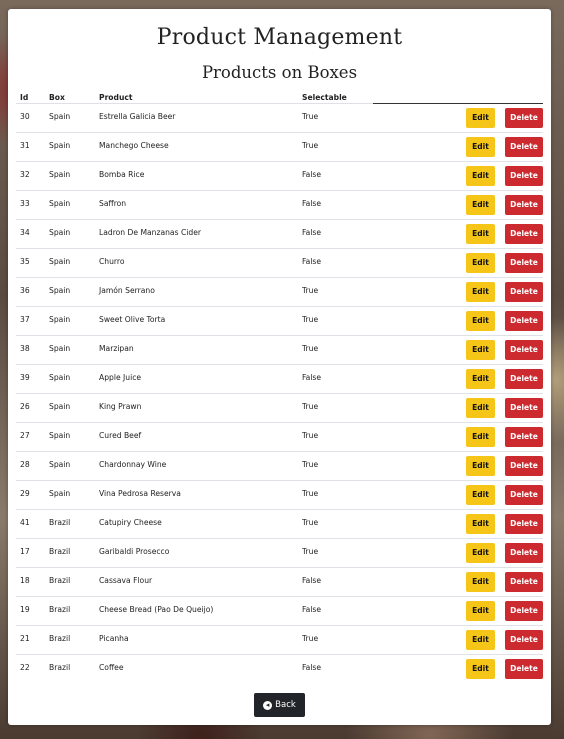 Image resolution: width=564 pixels, height=739 pixels. Describe the element at coordinates (25, 261) in the screenshot. I see `id-value: 35` at that location.